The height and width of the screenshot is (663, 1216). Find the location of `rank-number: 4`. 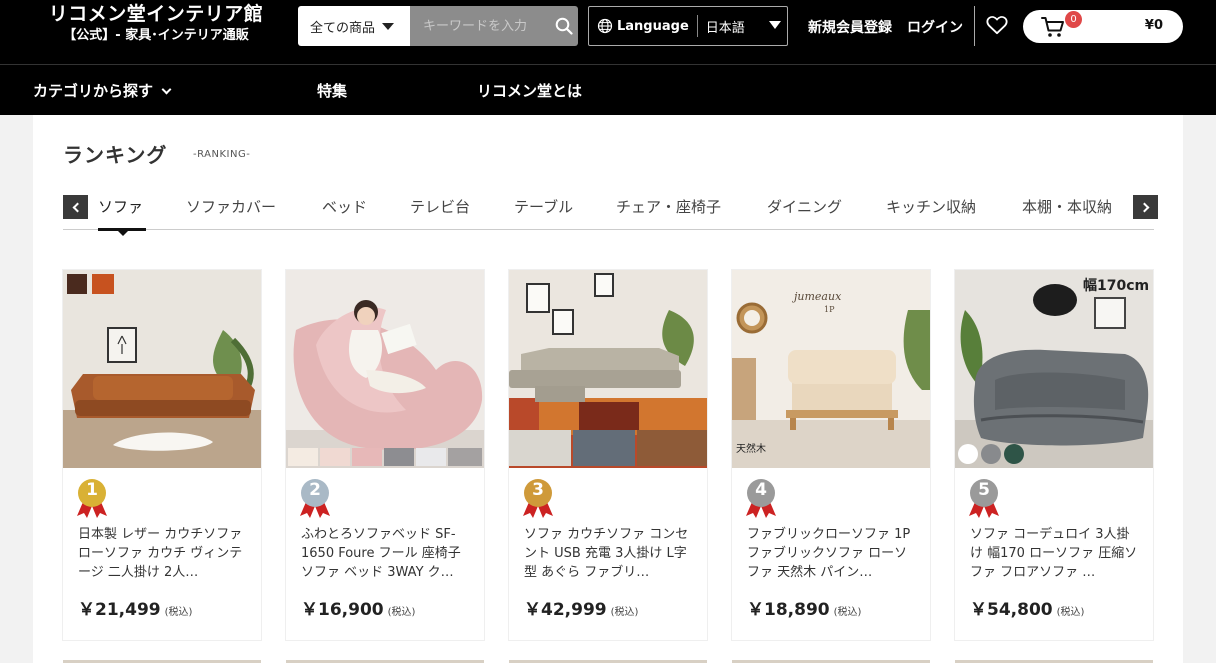

rank-number: 4 is located at coordinates (761, 490).